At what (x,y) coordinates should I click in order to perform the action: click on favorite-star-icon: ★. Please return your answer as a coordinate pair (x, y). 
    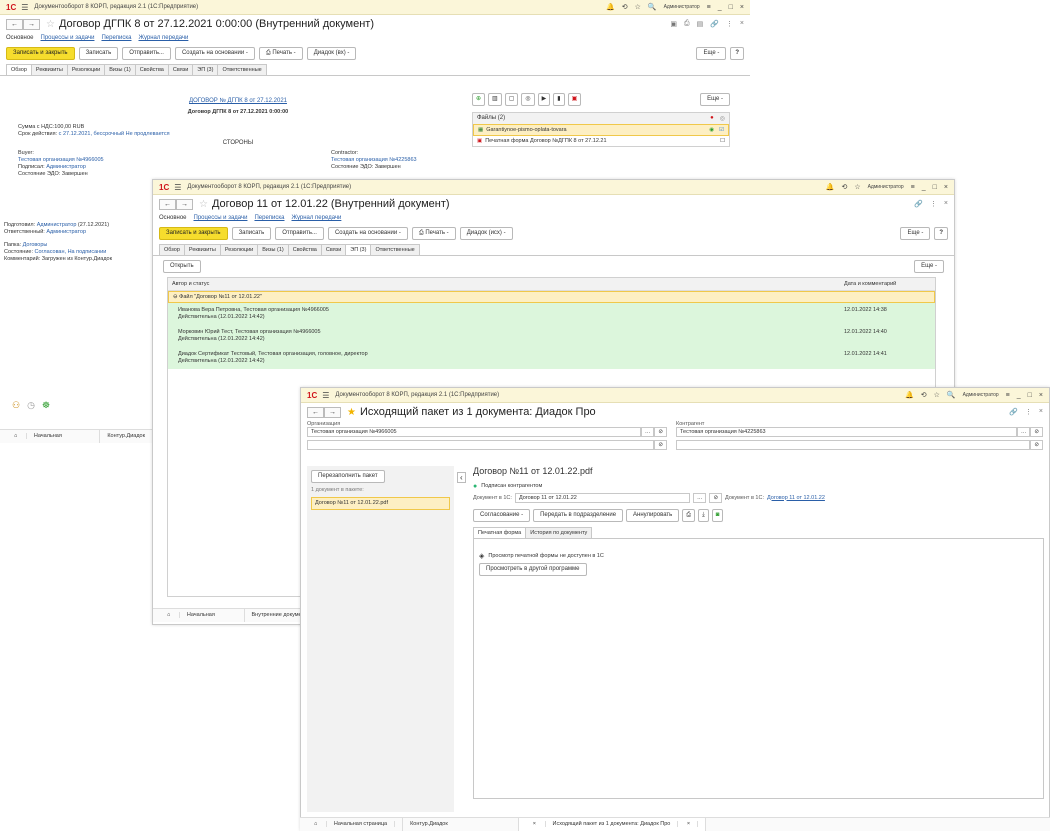
    Looking at the image, I should click on (351, 412).